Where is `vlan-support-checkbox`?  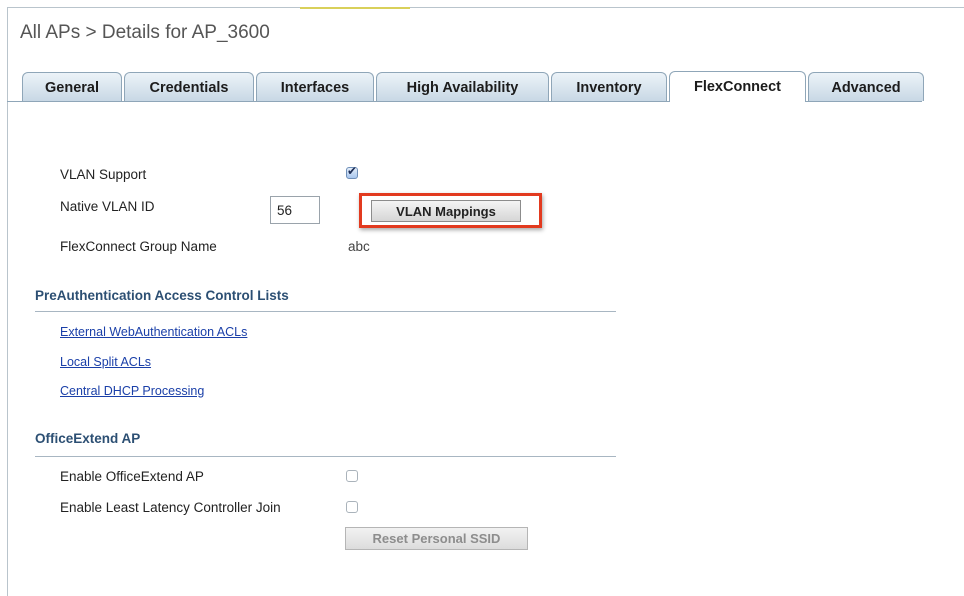
vlan-support-checkbox is located at coordinates (352, 171).